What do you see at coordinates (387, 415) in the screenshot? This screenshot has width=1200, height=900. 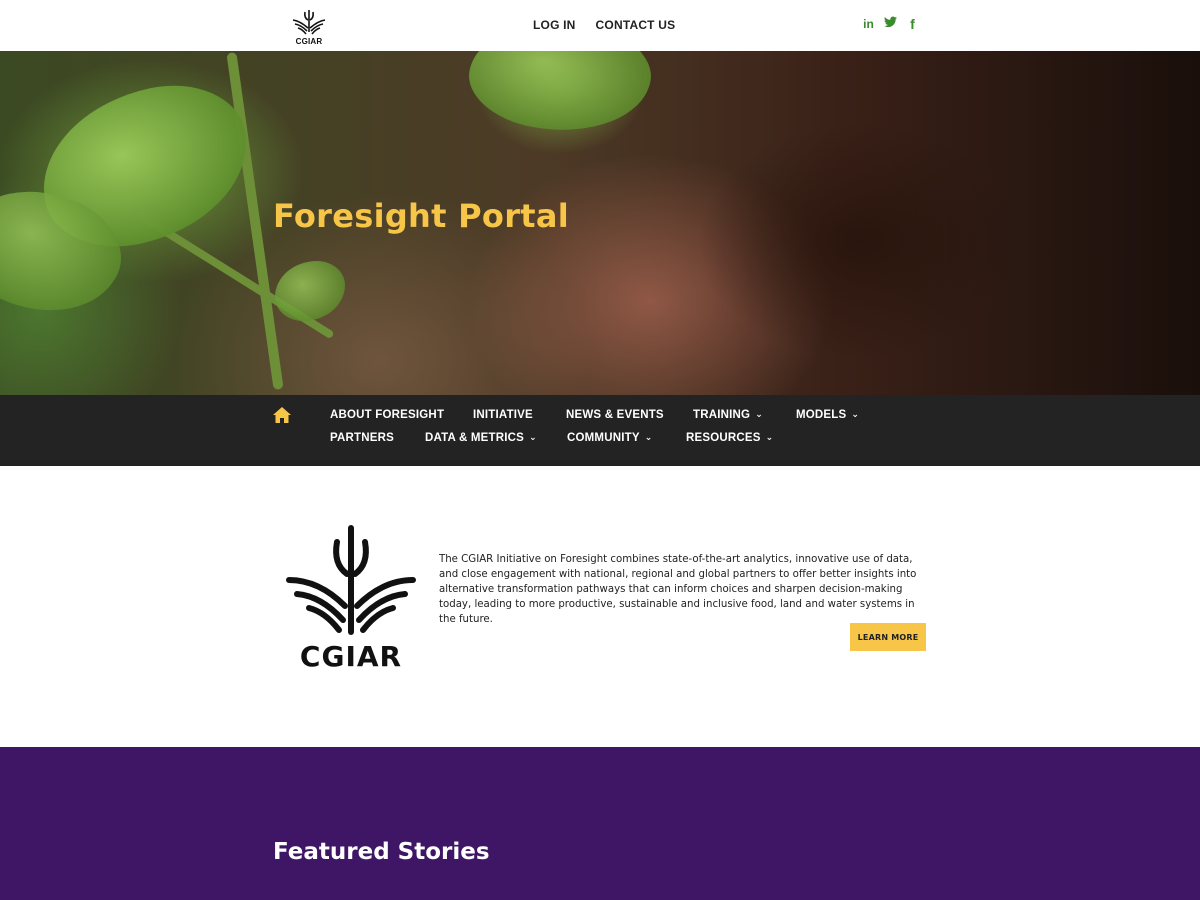 I see `nav-about-foresight: ABOUT FORESIGHT` at bounding box center [387, 415].